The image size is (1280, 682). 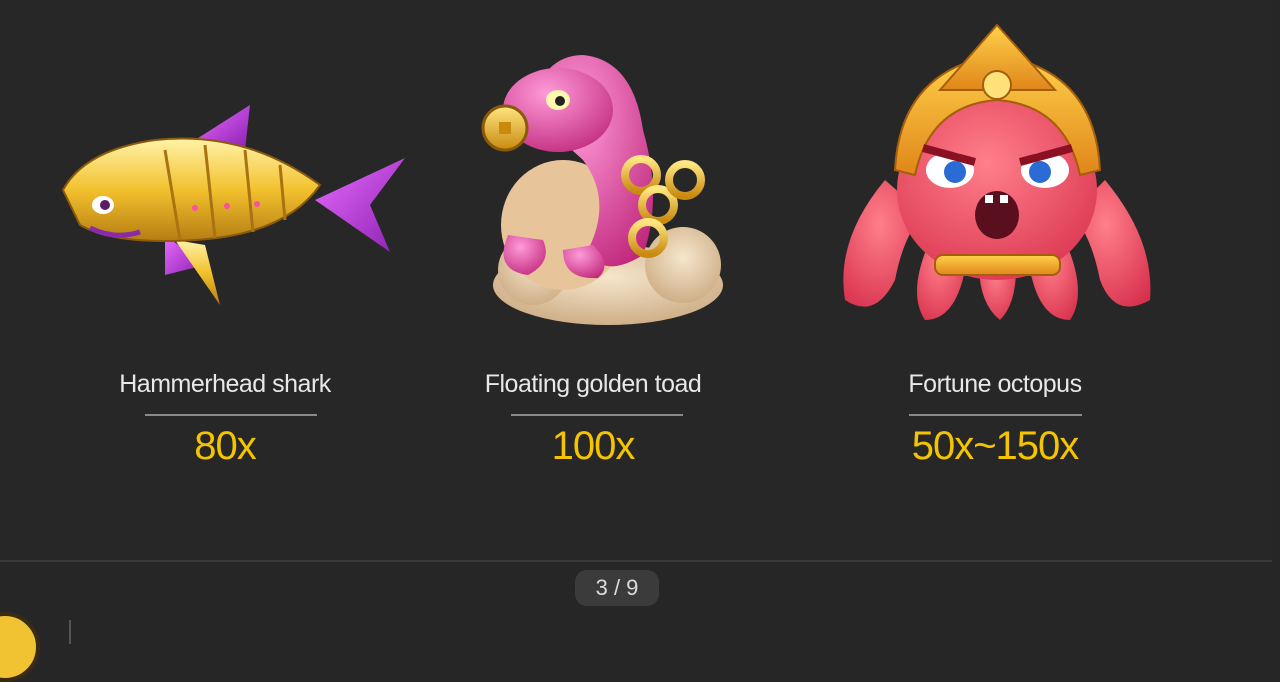 What do you see at coordinates (995, 384) in the screenshot?
I see `fish-name: Fortune octopus` at bounding box center [995, 384].